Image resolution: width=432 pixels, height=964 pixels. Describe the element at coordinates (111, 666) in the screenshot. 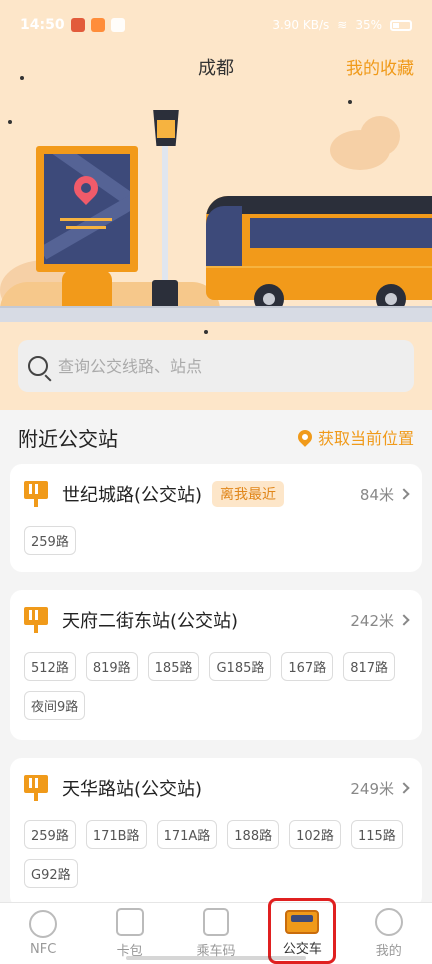

I see `route-chip: 819路` at that location.